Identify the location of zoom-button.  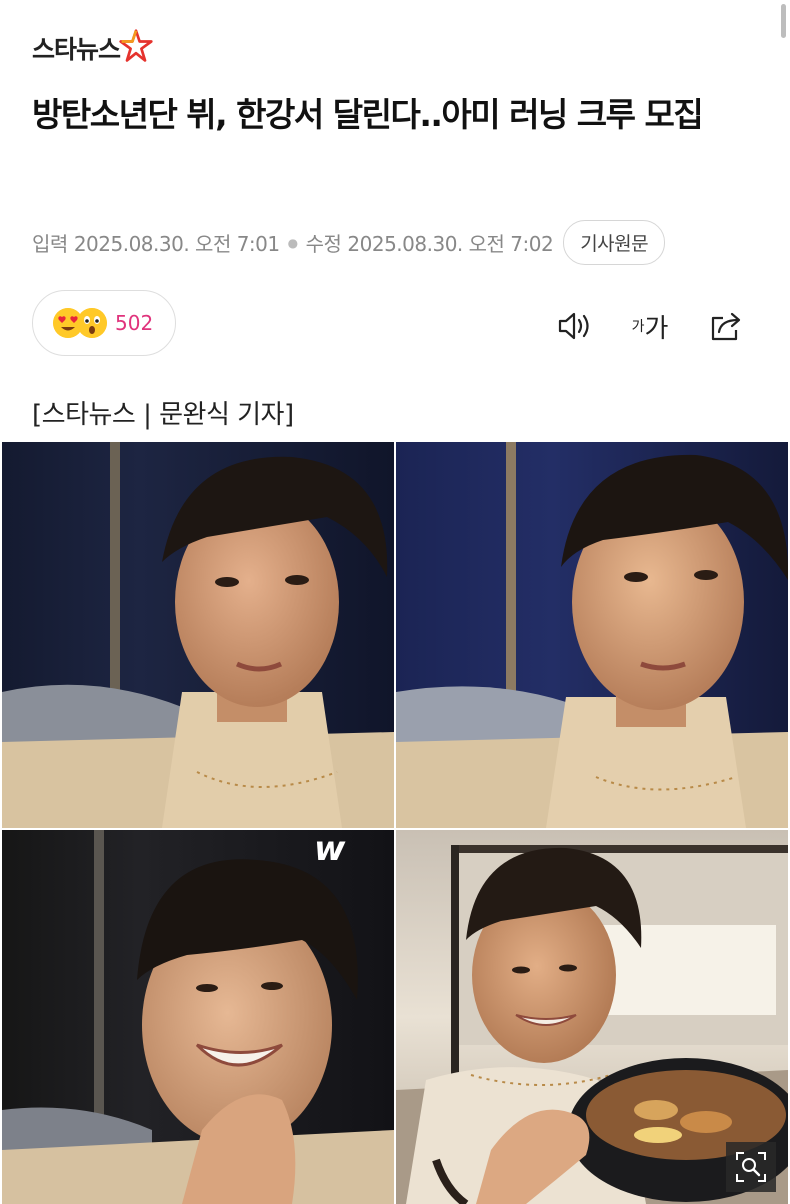
(751, 1167).